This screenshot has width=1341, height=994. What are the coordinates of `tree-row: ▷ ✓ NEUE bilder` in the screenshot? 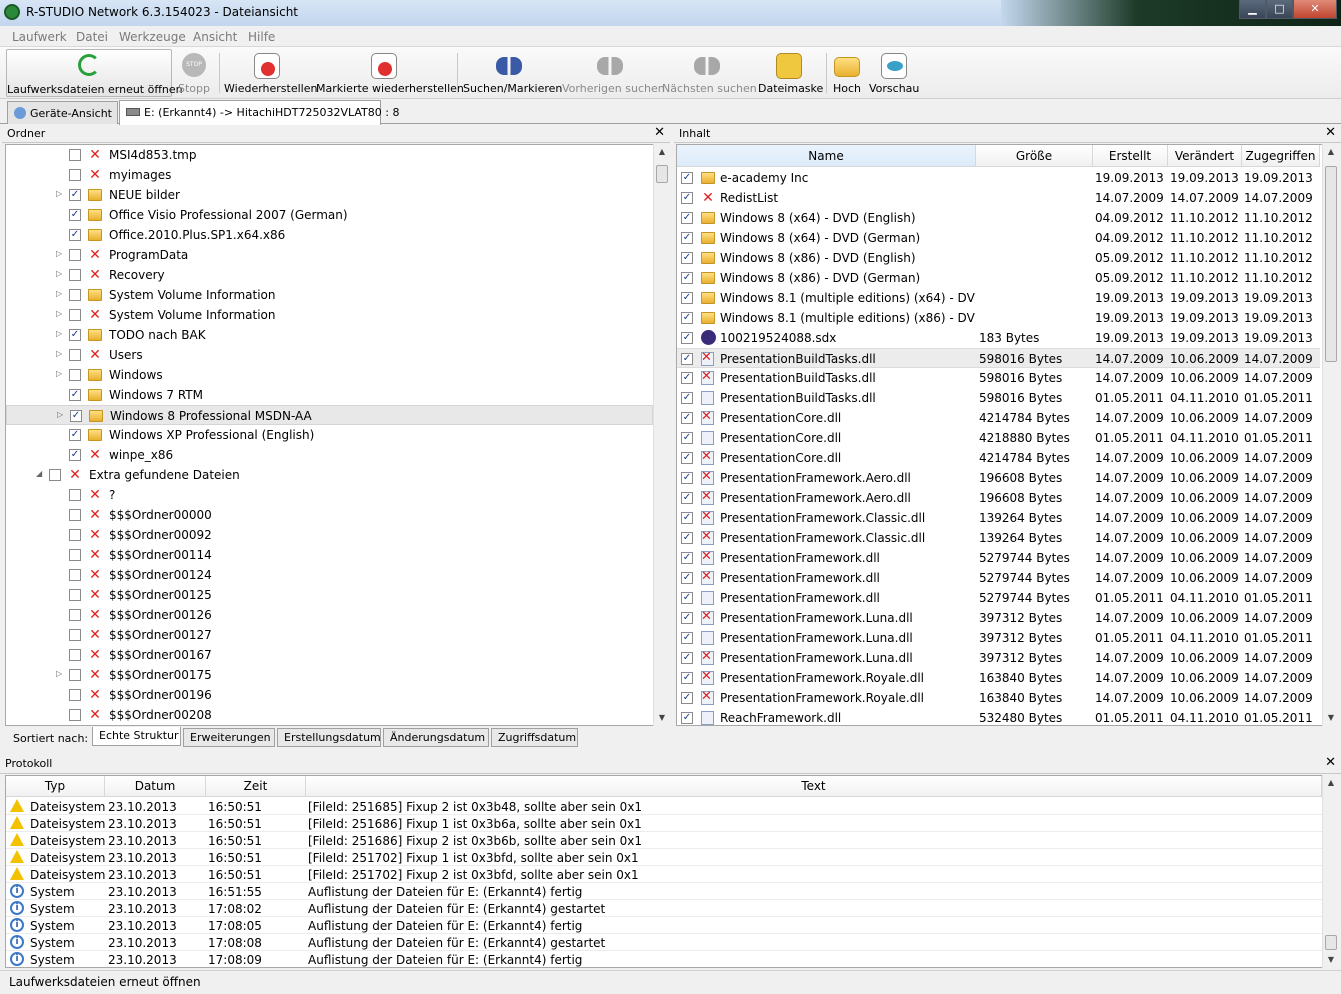 It's located at (329, 195).